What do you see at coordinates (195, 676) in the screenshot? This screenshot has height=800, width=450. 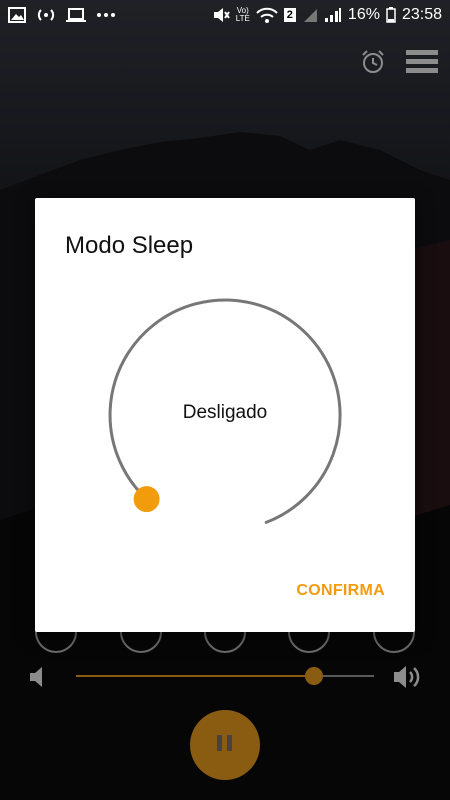 I see `volume-slider-fill` at bounding box center [195, 676].